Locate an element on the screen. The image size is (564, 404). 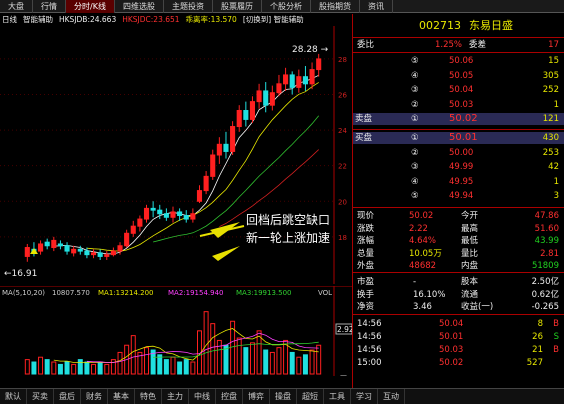
top-tab: 主题投资 is located at coordinates (188, 6).